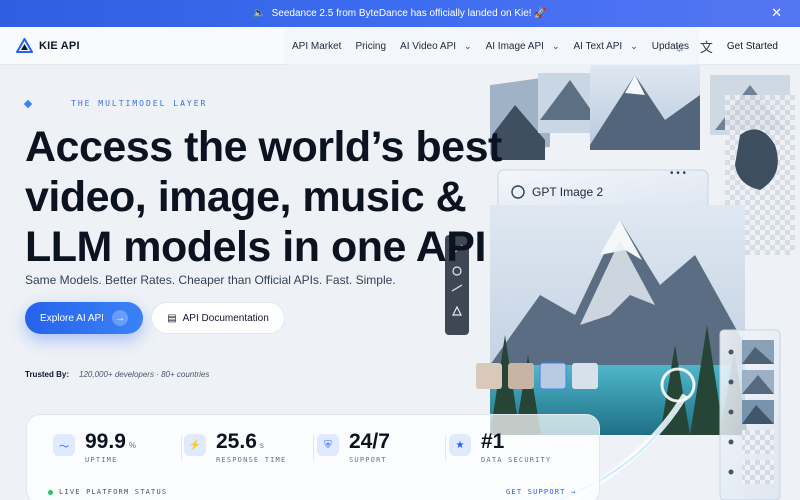  What do you see at coordinates (328, 445) in the screenshot?
I see `shield-icon: ⛨` at bounding box center [328, 445].